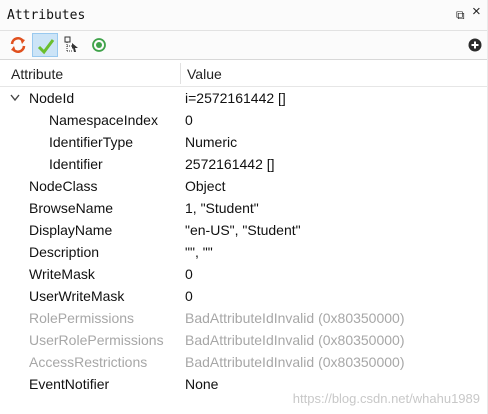 This screenshot has width=488, height=414. I want to click on attribute-name: NodeId, so click(52, 98).